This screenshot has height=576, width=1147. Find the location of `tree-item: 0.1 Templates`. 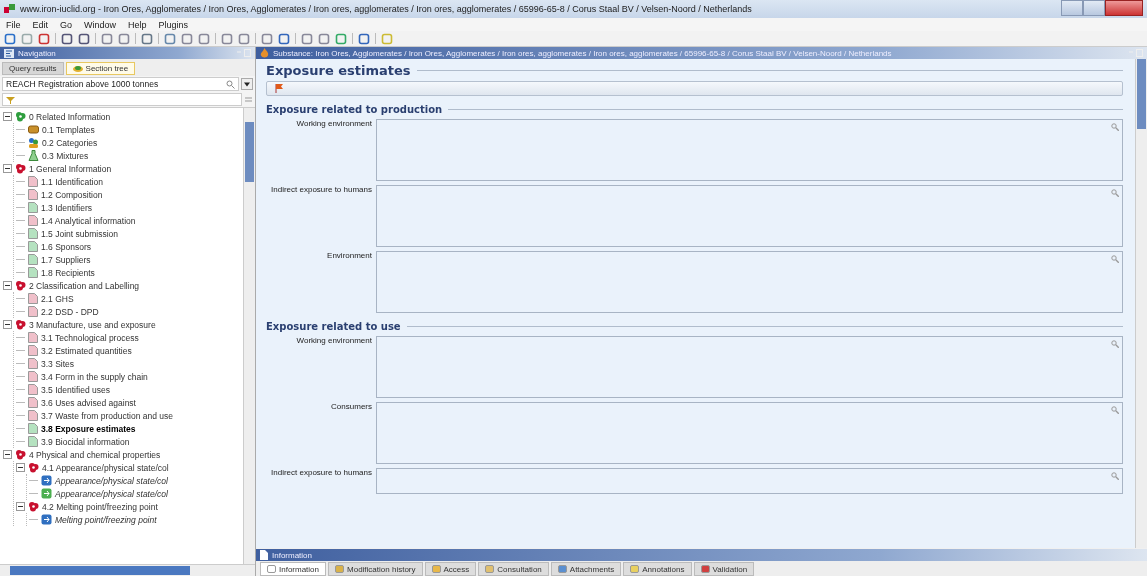

tree-item: 0.1 Templates is located at coordinates (68, 129).